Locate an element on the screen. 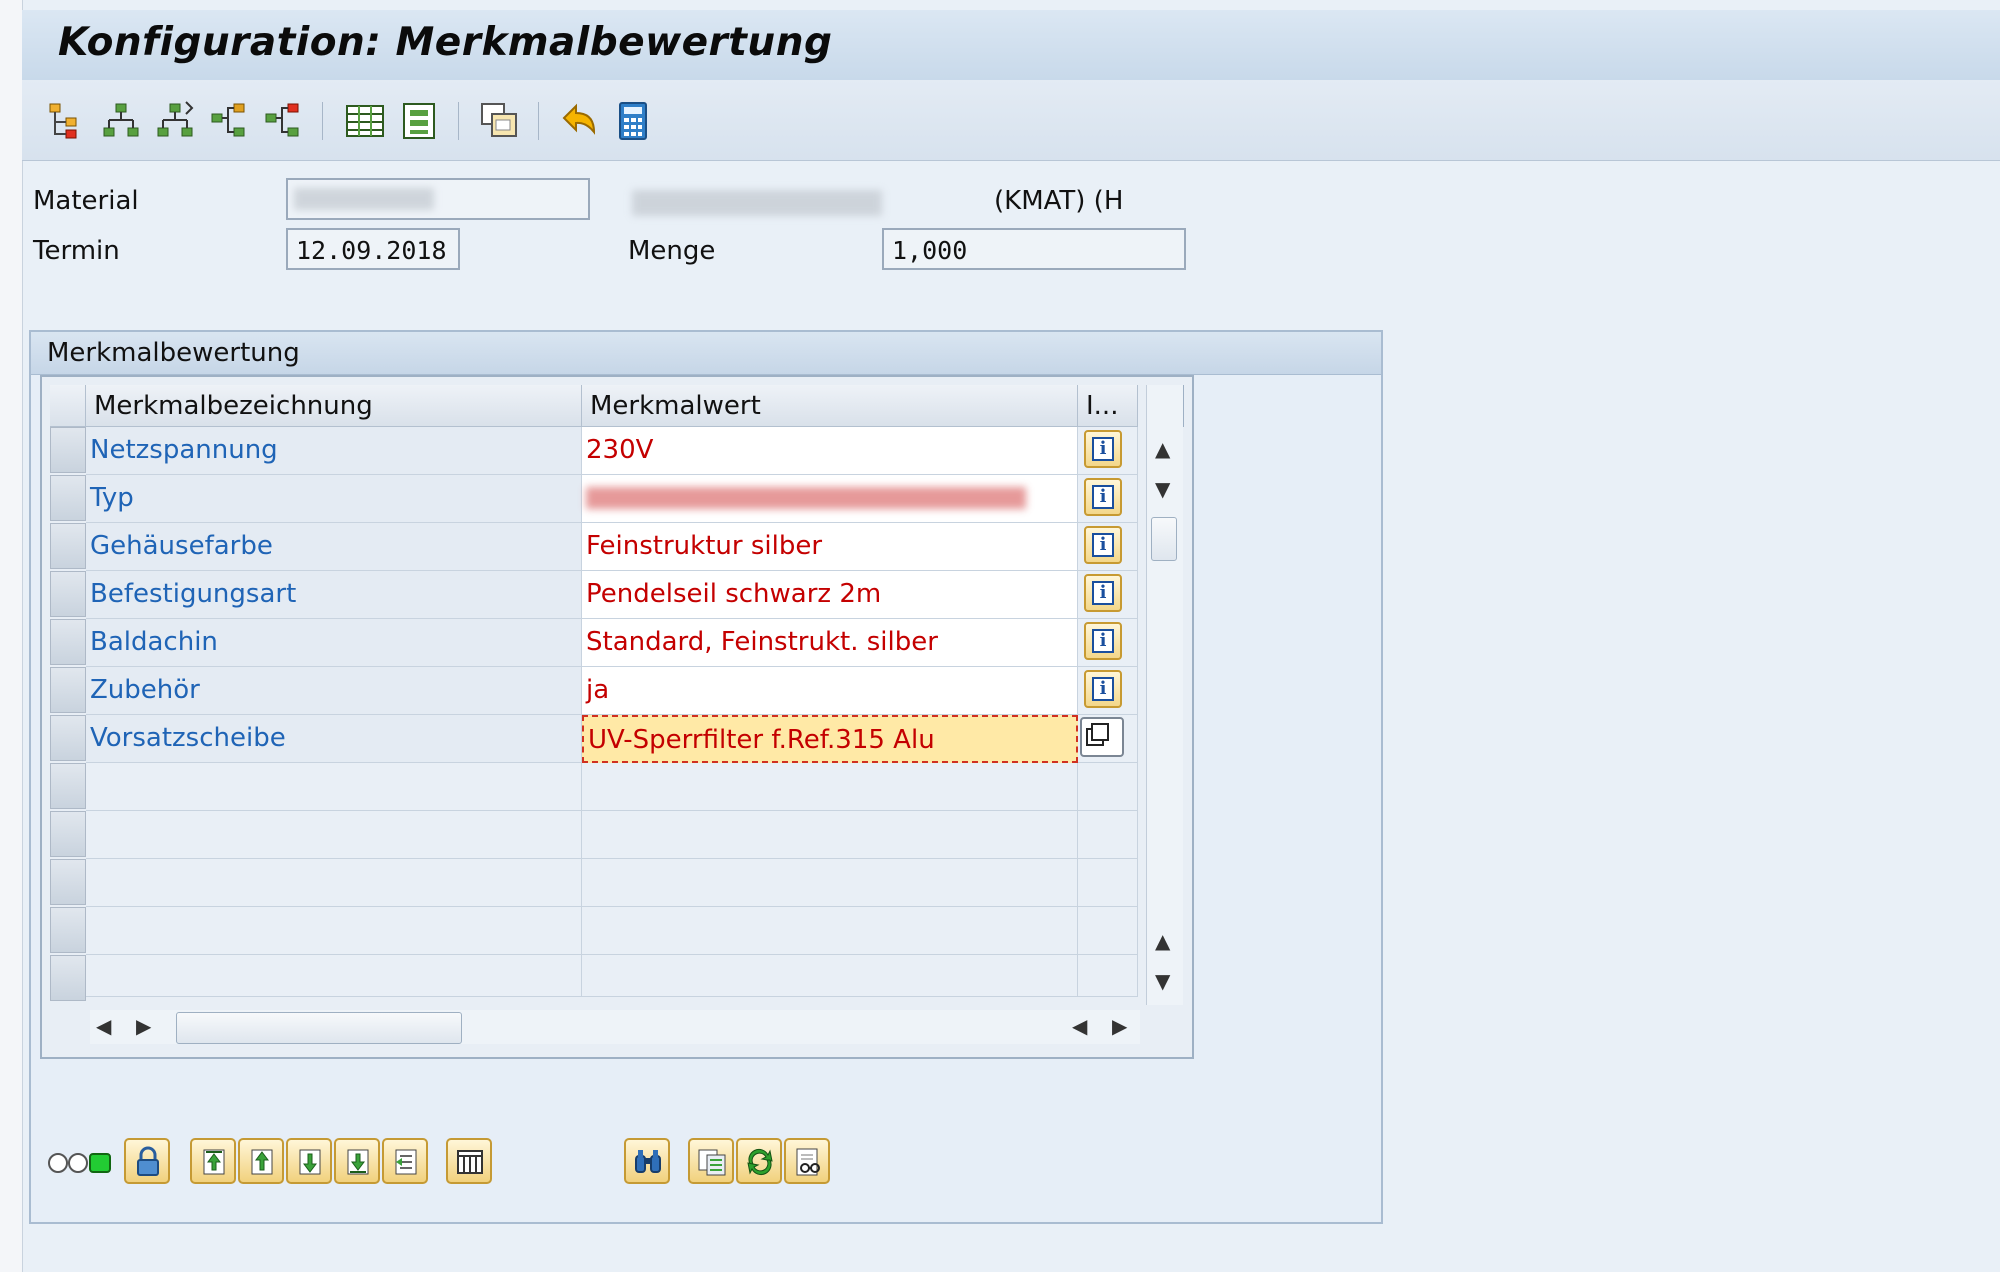 Image resolution: width=2000 pixels, height=1272 pixels. name-cell: Befestigungsart is located at coordinates (334, 595).